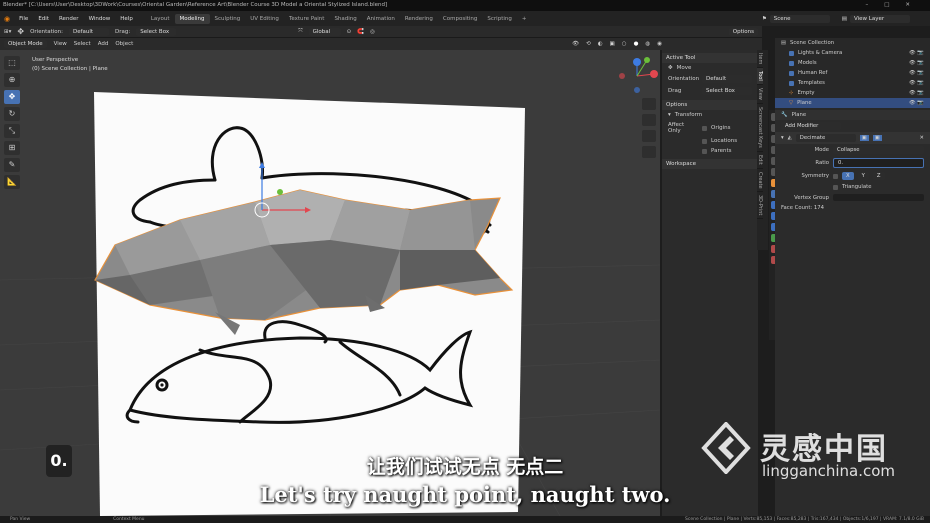 The width and height of the screenshot is (930, 523). Describe the element at coordinates (12, 165) in the screenshot. I see `annotate-tool-icon: ✎` at that location.